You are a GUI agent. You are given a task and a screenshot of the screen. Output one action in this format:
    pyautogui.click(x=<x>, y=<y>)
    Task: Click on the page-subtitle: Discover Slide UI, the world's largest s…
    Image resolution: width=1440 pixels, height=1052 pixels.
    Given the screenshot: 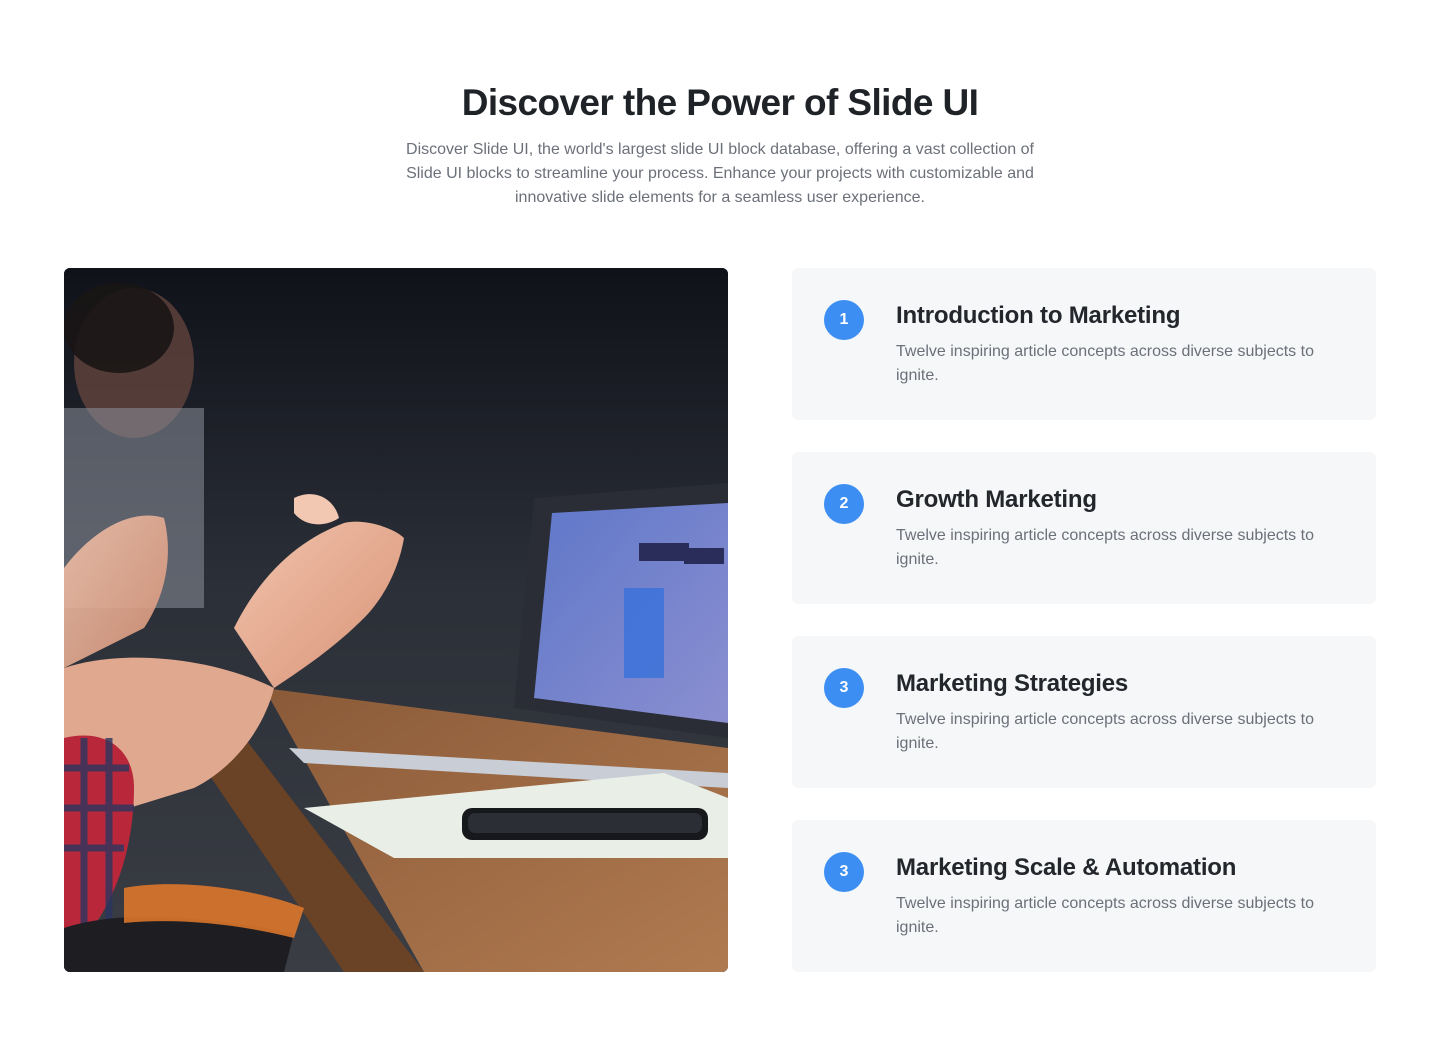 What is the action you would take?
    pyautogui.click(x=720, y=173)
    